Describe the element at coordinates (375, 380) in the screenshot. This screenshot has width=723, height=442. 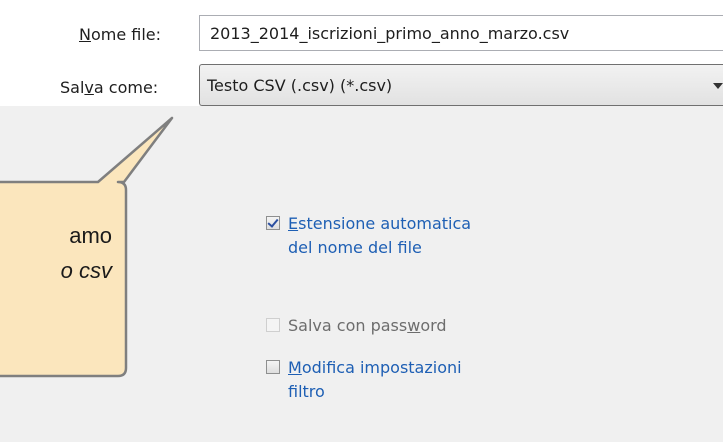
I see `edit-filter-settings-label: Modifica impostazioni filtro` at that location.